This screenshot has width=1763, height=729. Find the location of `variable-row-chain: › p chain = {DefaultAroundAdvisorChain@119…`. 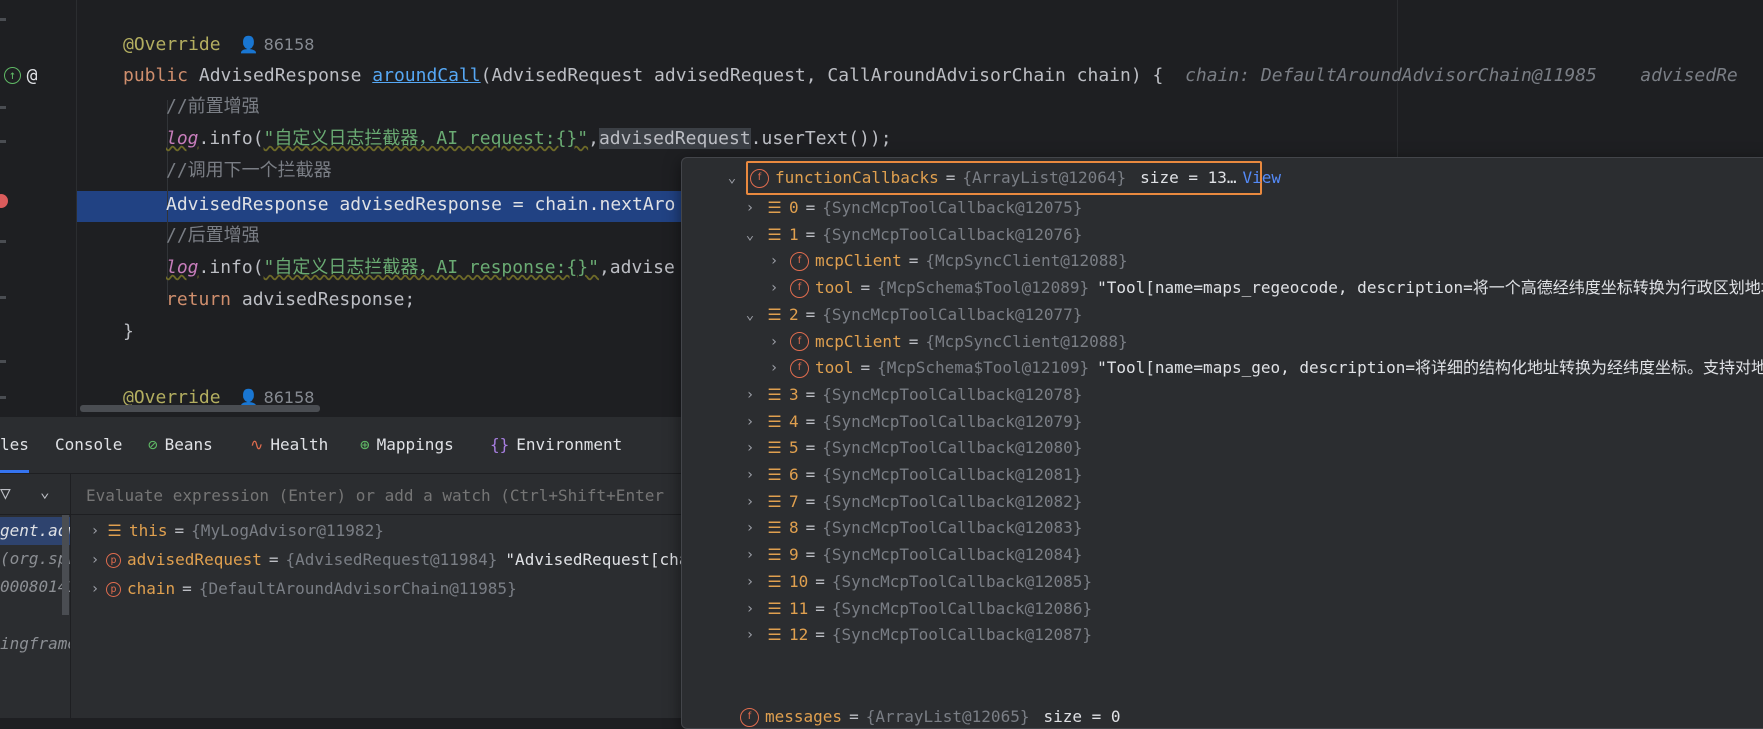

variable-row-chain: › p chain = {DefaultAroundAdvisorChain@119… is located at coordinates (300, 589).